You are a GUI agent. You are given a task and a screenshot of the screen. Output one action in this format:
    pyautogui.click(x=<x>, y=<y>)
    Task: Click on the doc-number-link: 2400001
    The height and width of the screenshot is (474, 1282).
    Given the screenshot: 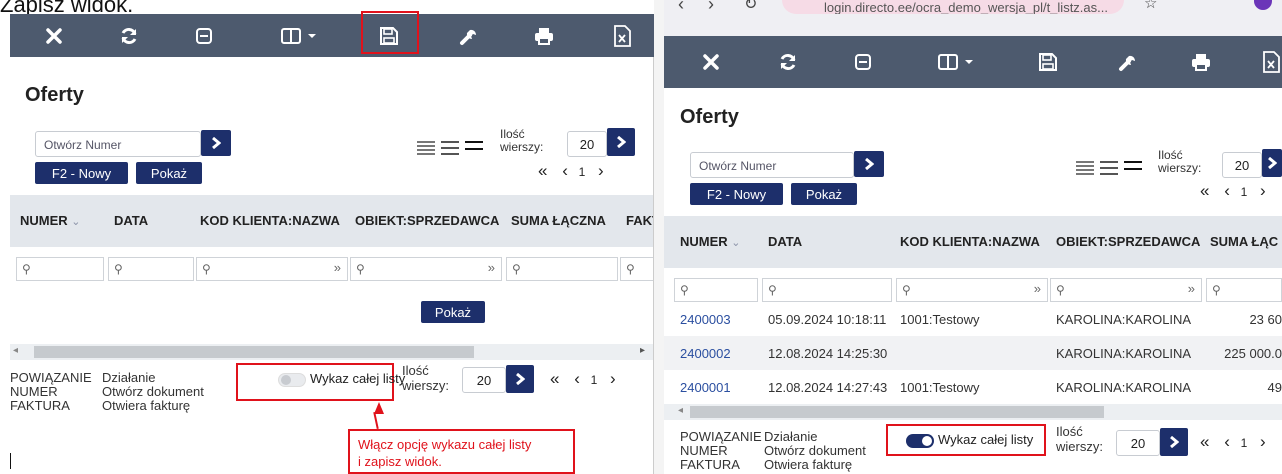 What is the action you would take?
    pyautogui.click(x=705, y=387)
    